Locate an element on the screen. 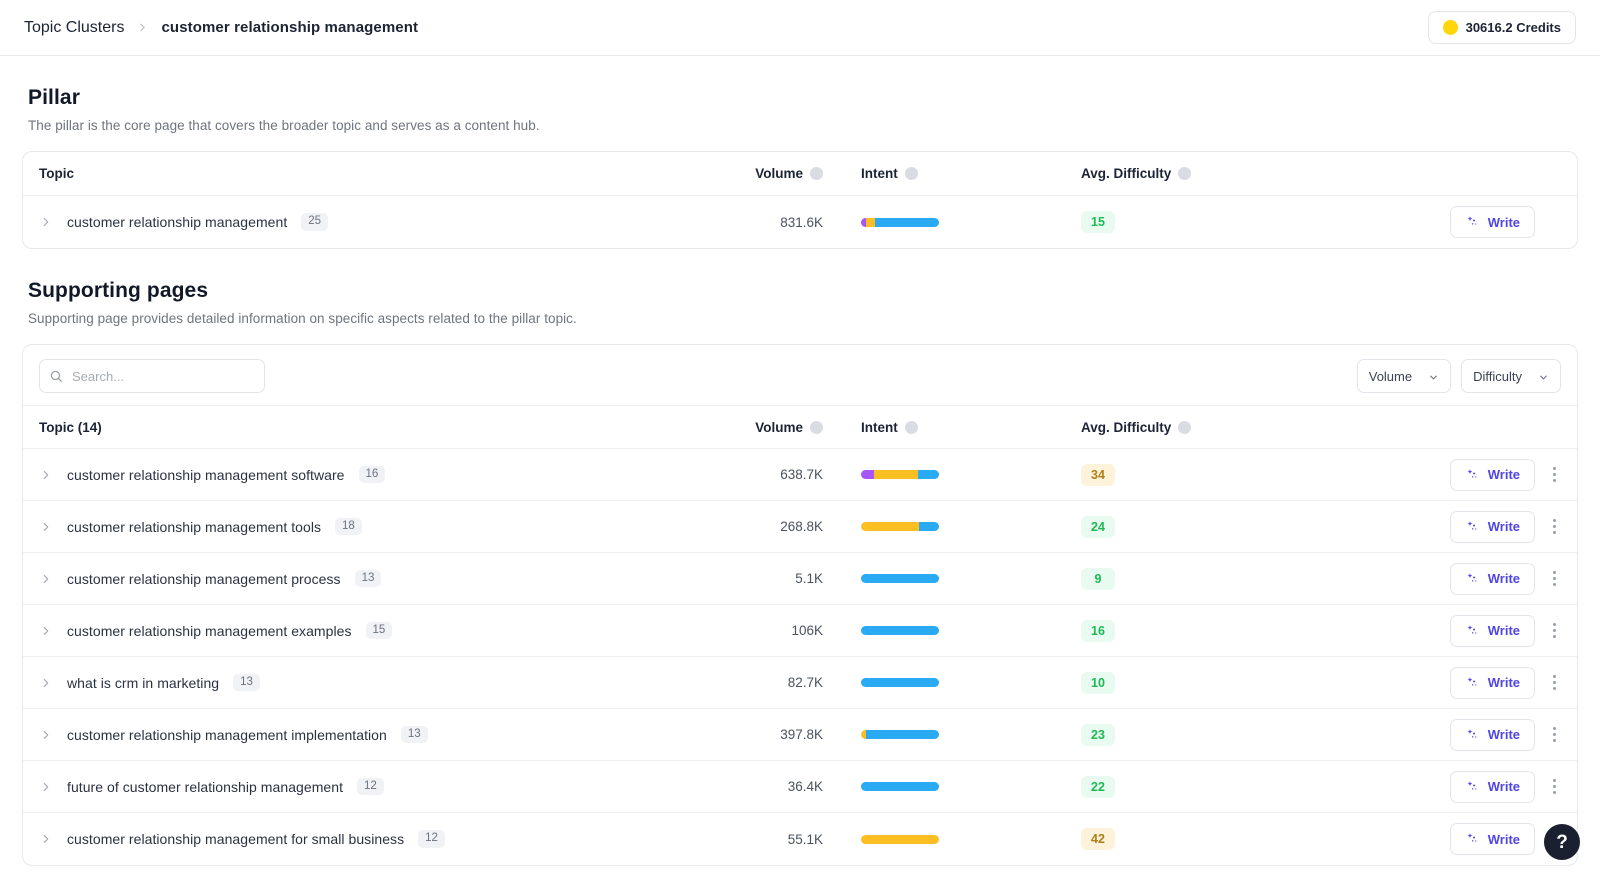  column-header-topic-label: Topic is located at coordinates (56, 173).